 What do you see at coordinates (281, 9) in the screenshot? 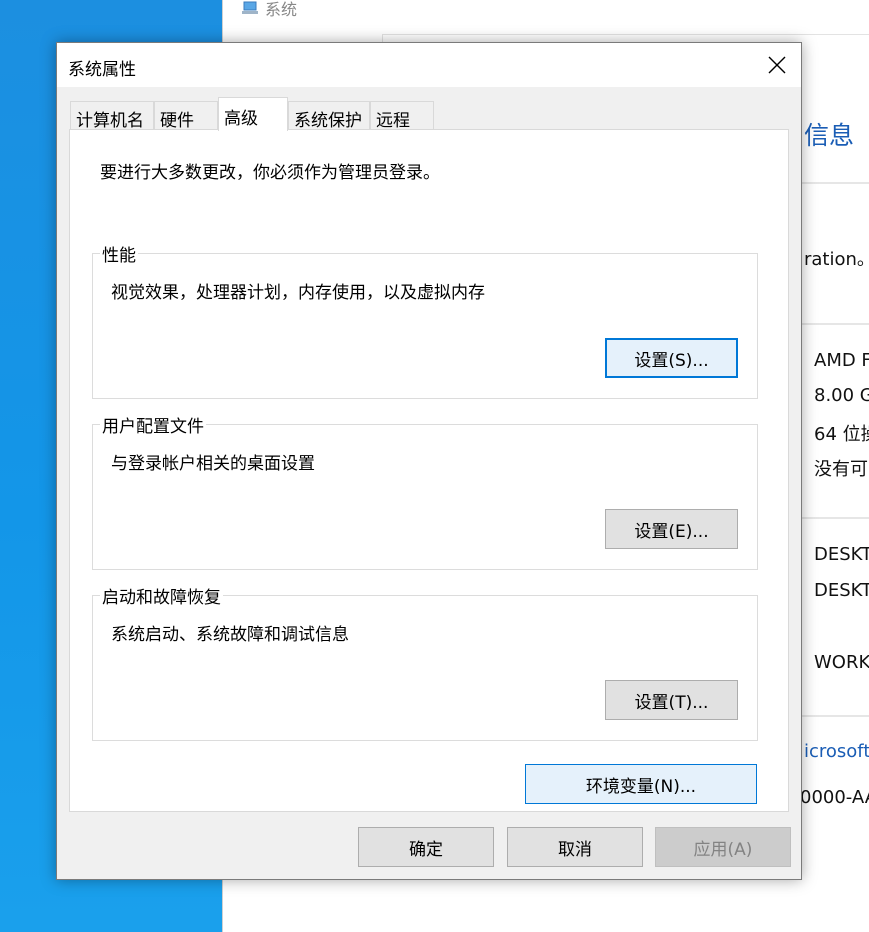
I see `background-window-title-text: 系统` at bounding box center [281, 9].